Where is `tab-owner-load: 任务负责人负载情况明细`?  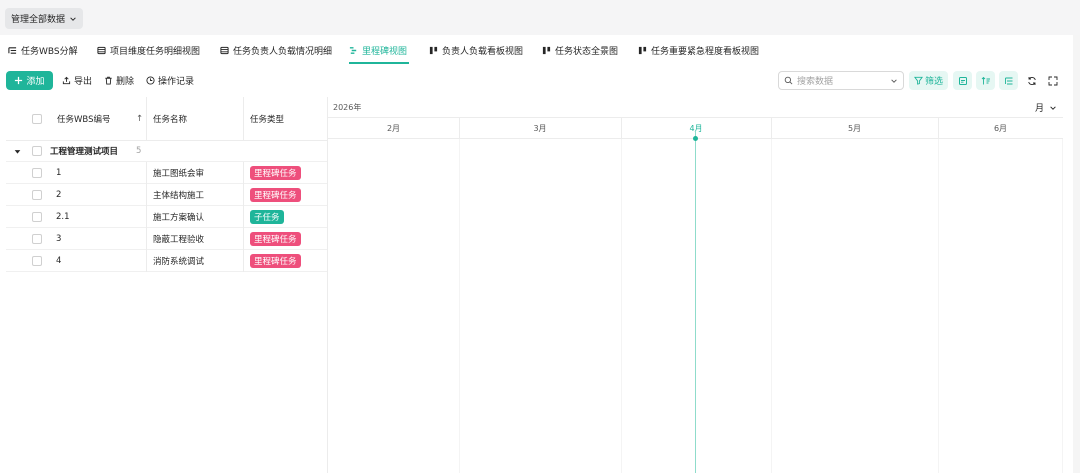 tab-owner-load: 任务负责人负载情况明细 is located at coordinates (276, 50).